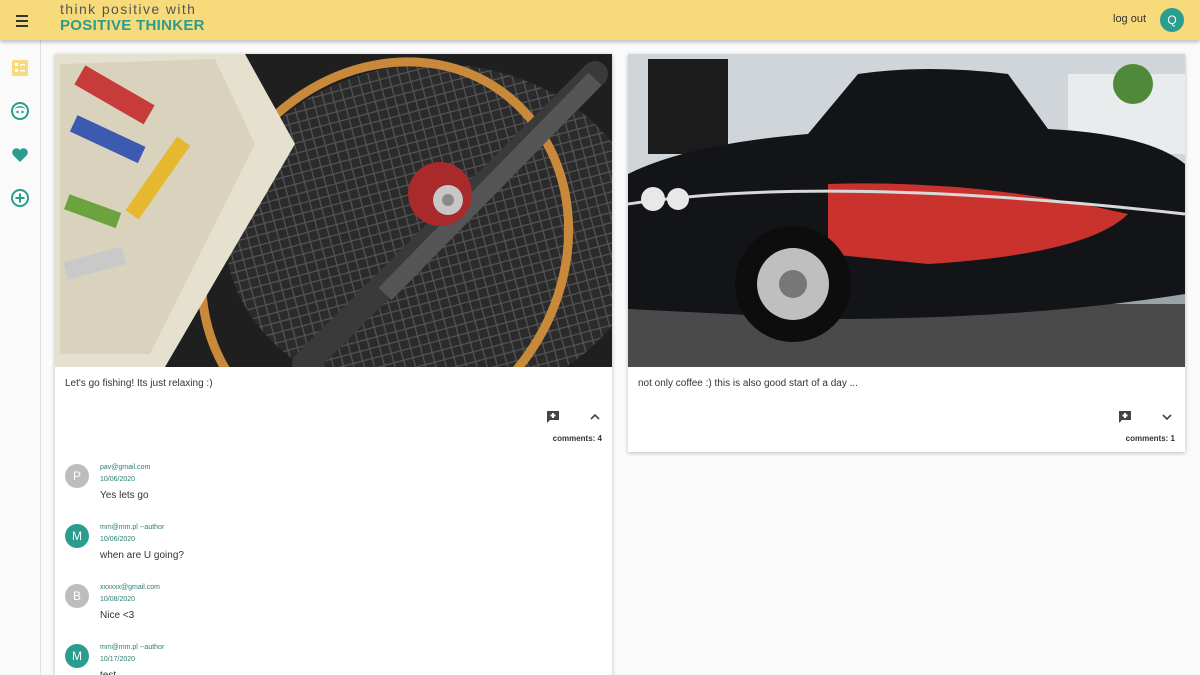 This screenshot has width=1200, height=675. I want to click on collapse-comments-icon, so click(595, 417).